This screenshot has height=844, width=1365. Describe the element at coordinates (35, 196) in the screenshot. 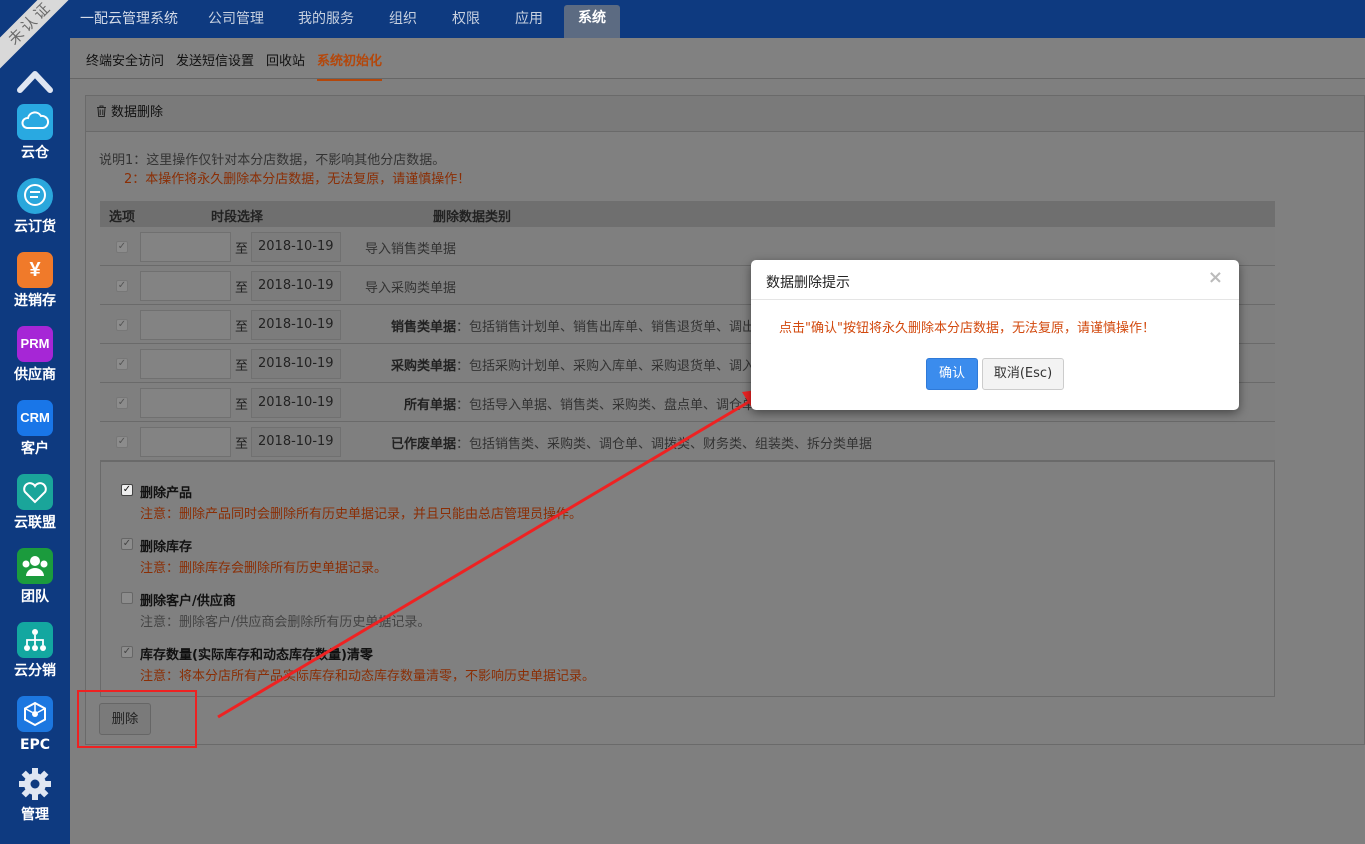

I see `chat-icon` at that location.